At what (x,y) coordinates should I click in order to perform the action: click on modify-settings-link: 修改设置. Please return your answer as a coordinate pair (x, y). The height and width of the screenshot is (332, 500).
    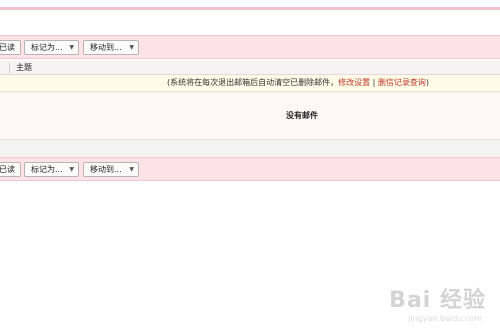
    Looking at the image, I should click on (354, 82).